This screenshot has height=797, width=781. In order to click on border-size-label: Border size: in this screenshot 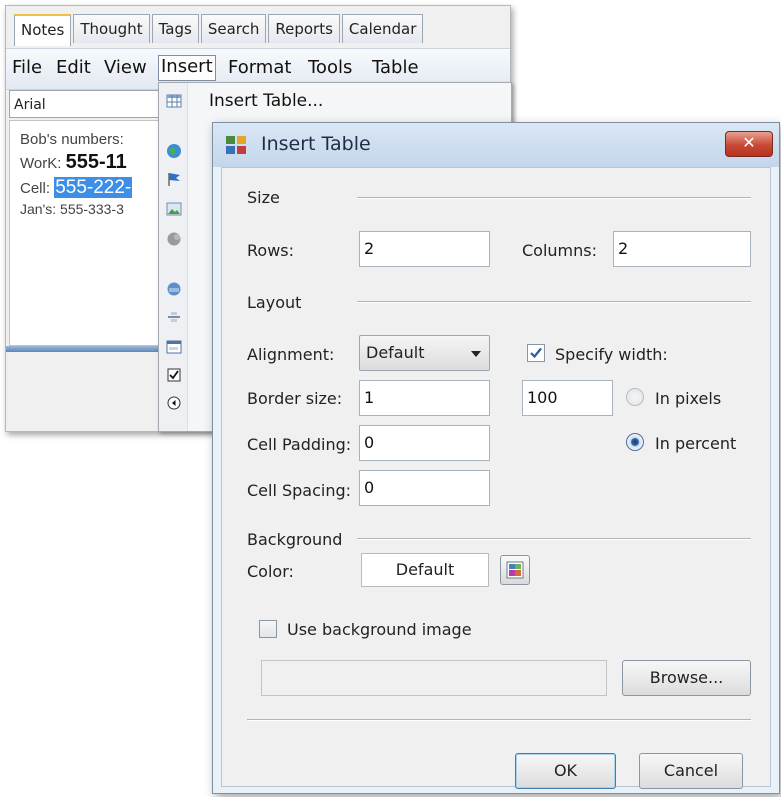, I will do `click(295, 398)`.